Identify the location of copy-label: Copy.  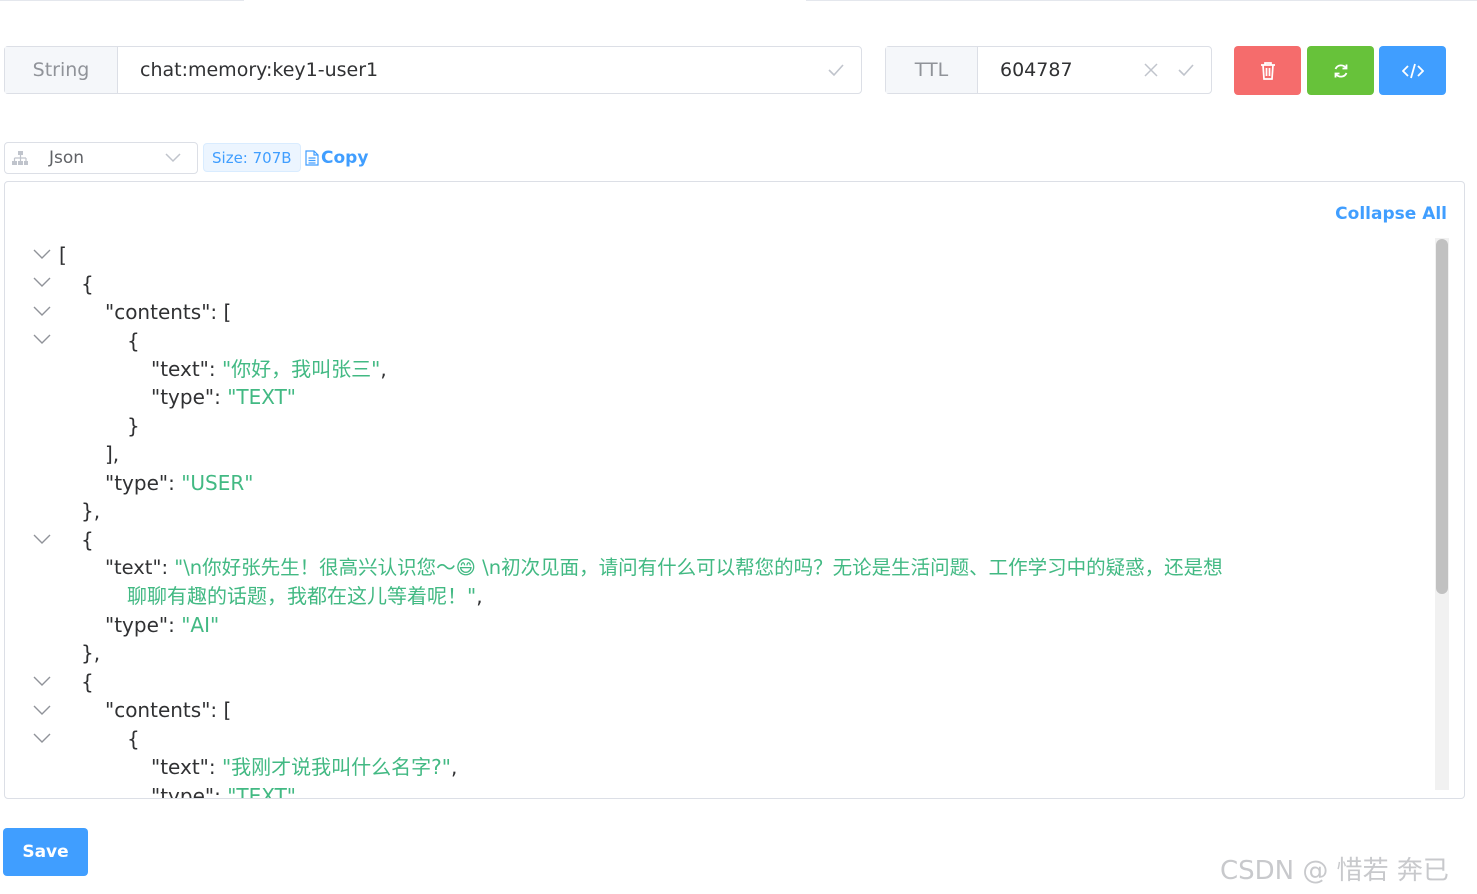
(345, 158).